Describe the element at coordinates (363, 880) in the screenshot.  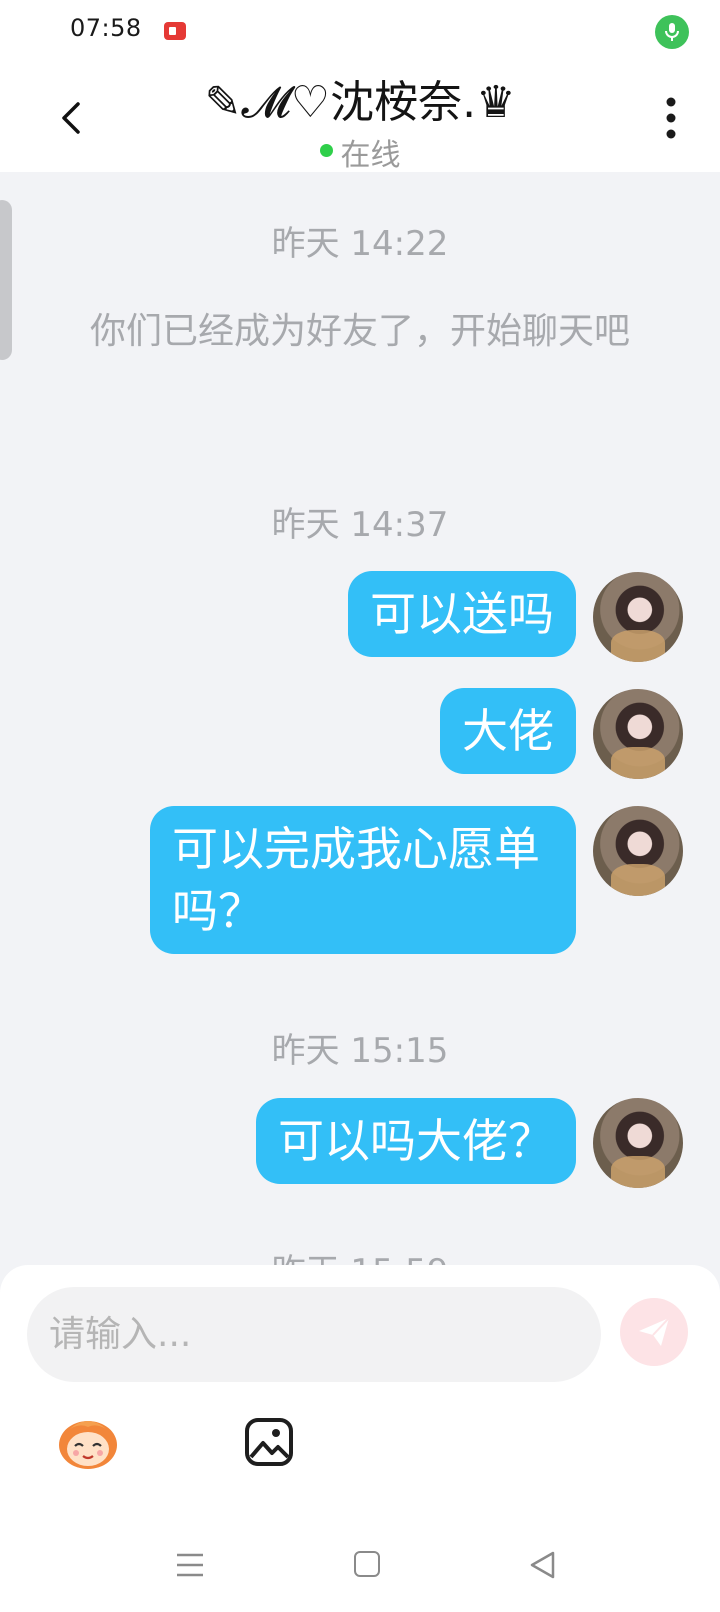
I see `message-bubble: 可以完成我心愿单吗？` at that location.